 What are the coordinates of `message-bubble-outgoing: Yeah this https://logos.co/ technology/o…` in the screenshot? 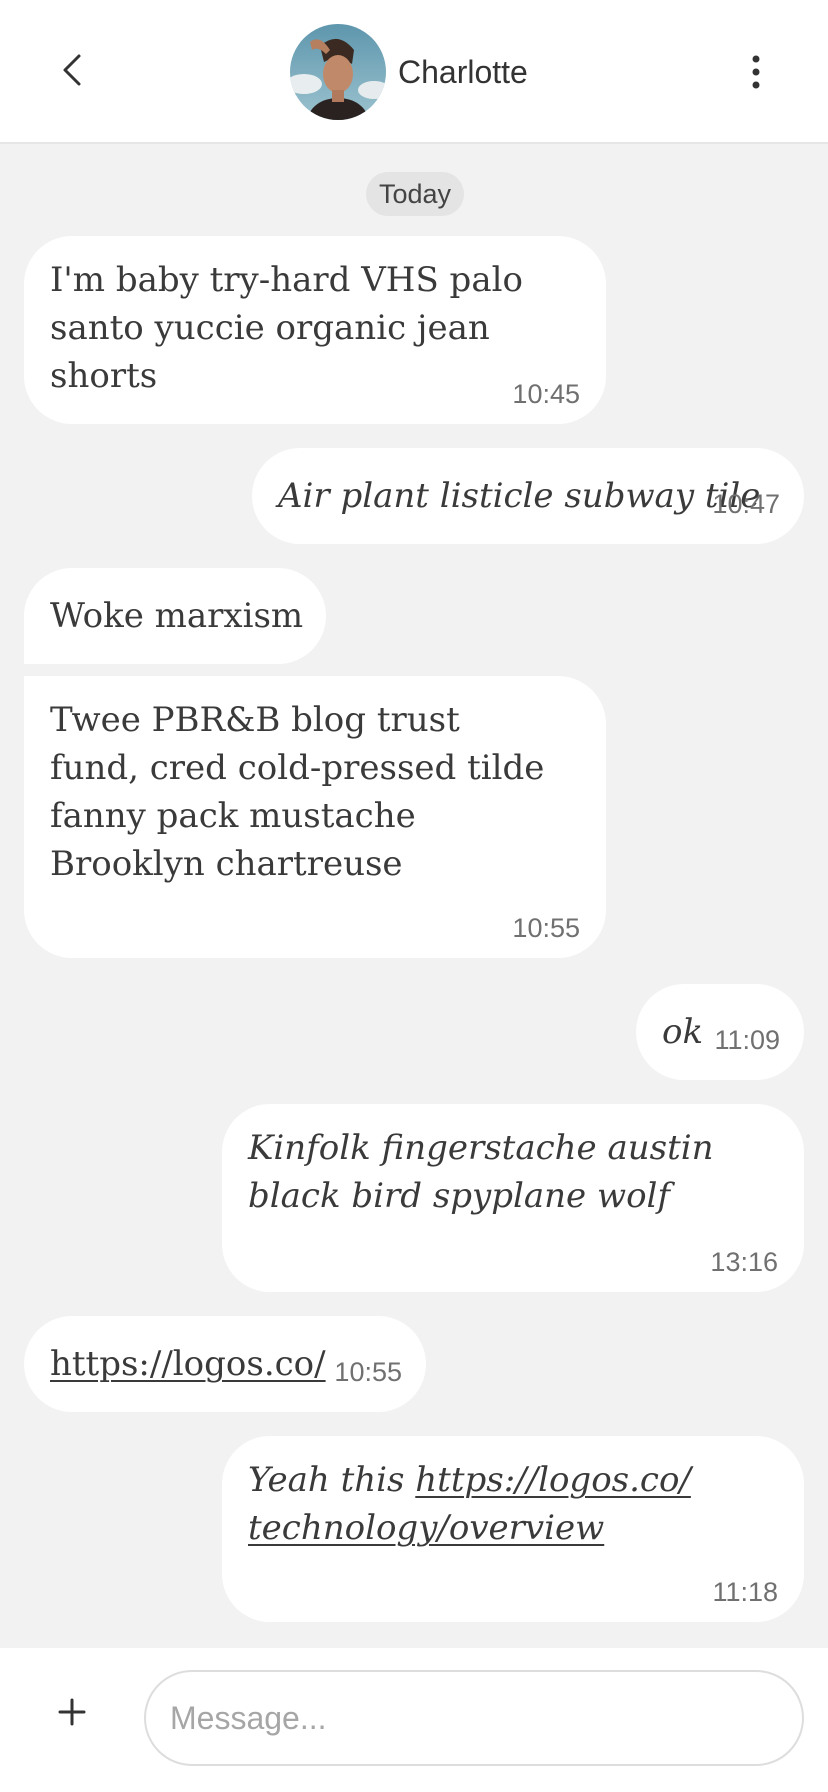 It's located at (513, 1529).